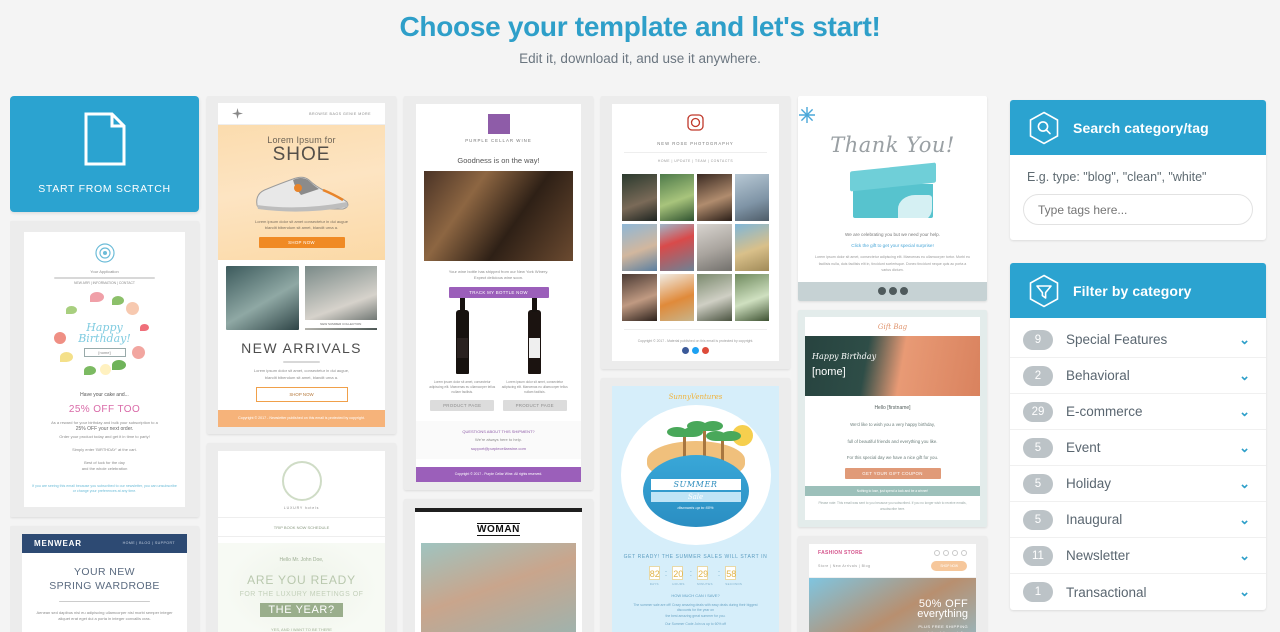 The height and width of the screenshot is (632, 1280). What do you see at coordinates (942, 613) in the screenshot?
I see `fashion-line2: everything` at bounding box center [942, 613].